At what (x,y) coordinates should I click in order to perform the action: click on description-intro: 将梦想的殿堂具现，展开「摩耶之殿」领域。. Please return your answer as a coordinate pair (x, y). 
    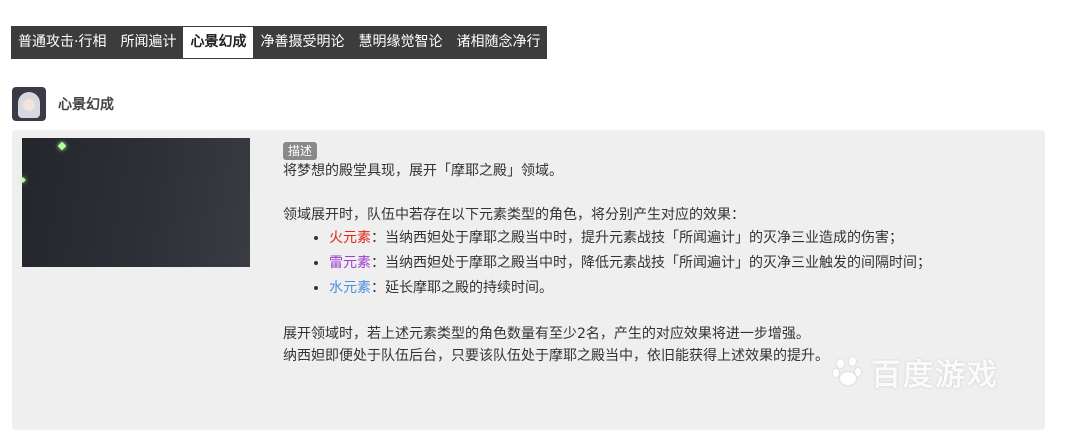
    Looking at the image, I should click on (423, 171).